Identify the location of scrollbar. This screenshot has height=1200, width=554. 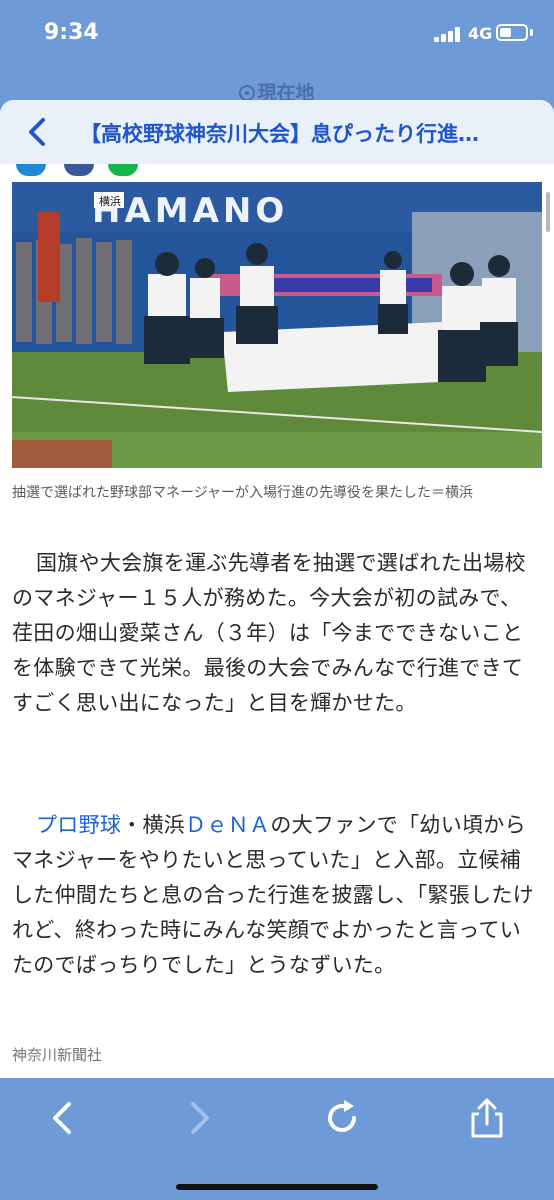
(548, 212).